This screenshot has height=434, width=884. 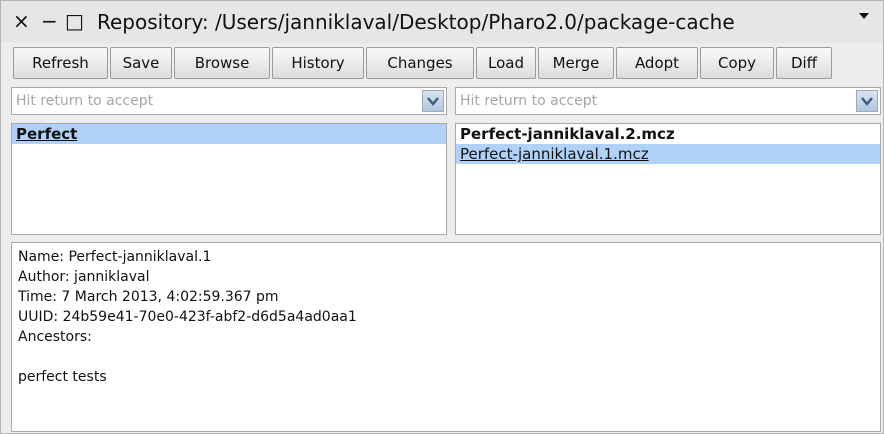 What do you see at coordinates (318, 63) in the screenshot?
I see `history-button: History` at bounding box center [318, 63].